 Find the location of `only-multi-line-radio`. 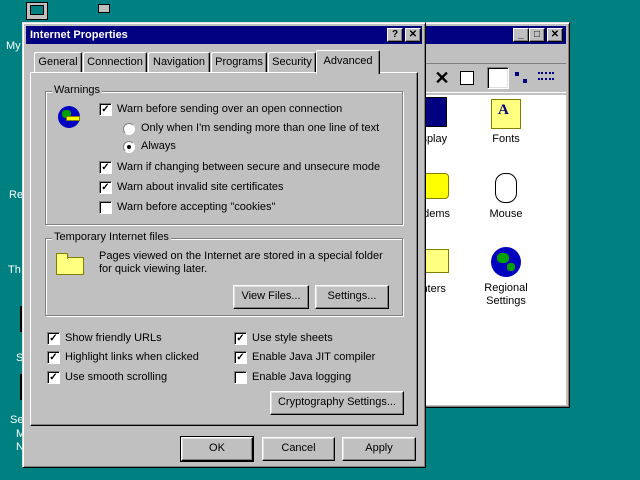

only-multi-line-radio is located at coordinates (129, 129).